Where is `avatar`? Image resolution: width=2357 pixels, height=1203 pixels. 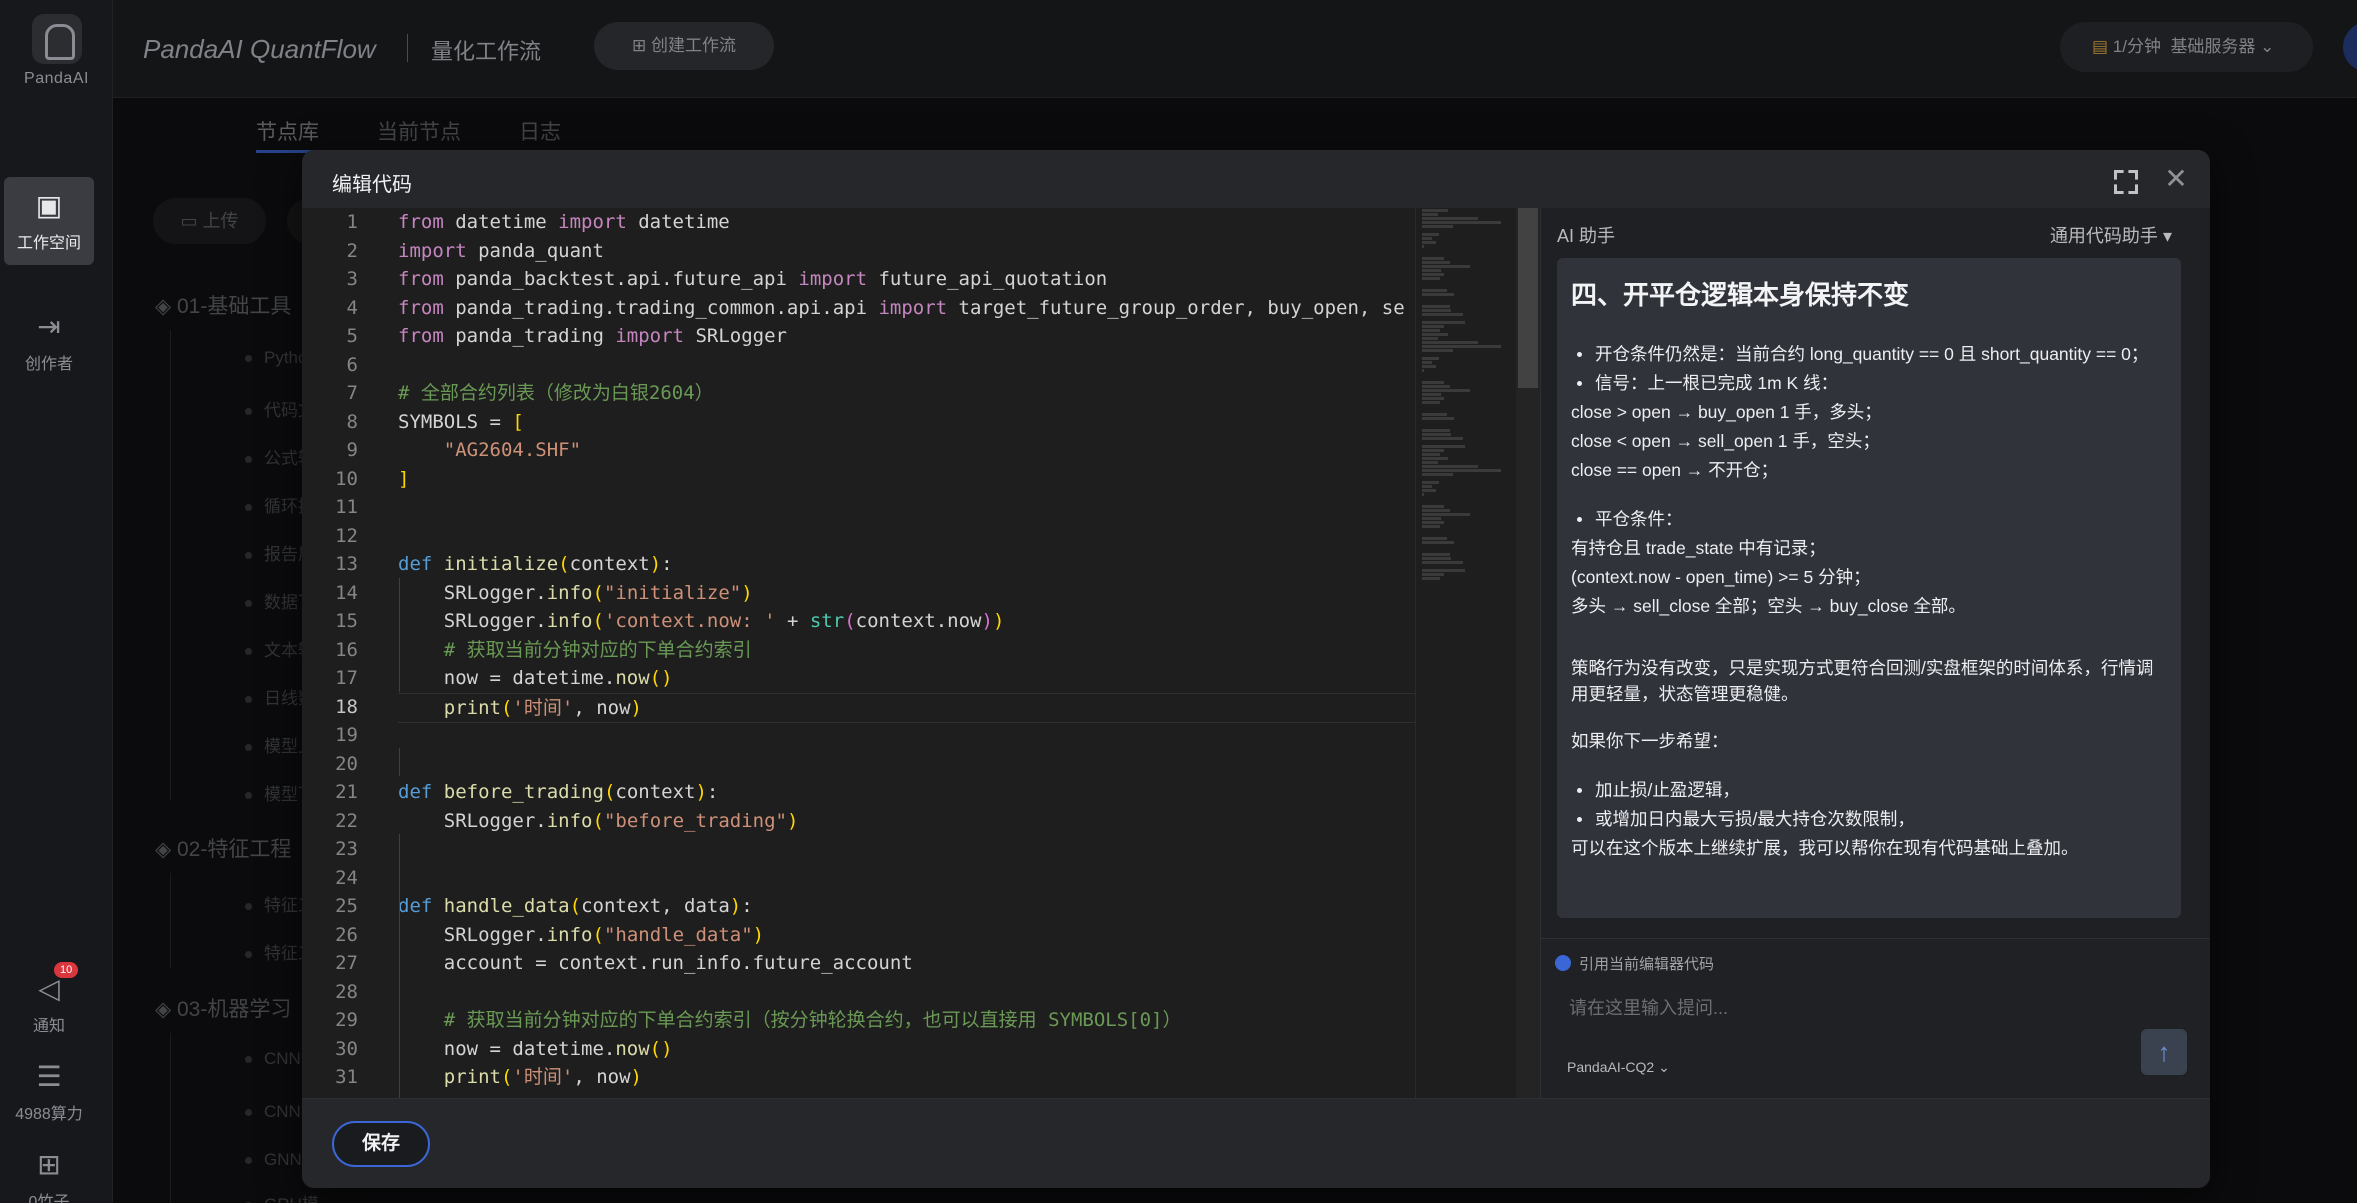 avatar is located at coordinates (2350, 47).